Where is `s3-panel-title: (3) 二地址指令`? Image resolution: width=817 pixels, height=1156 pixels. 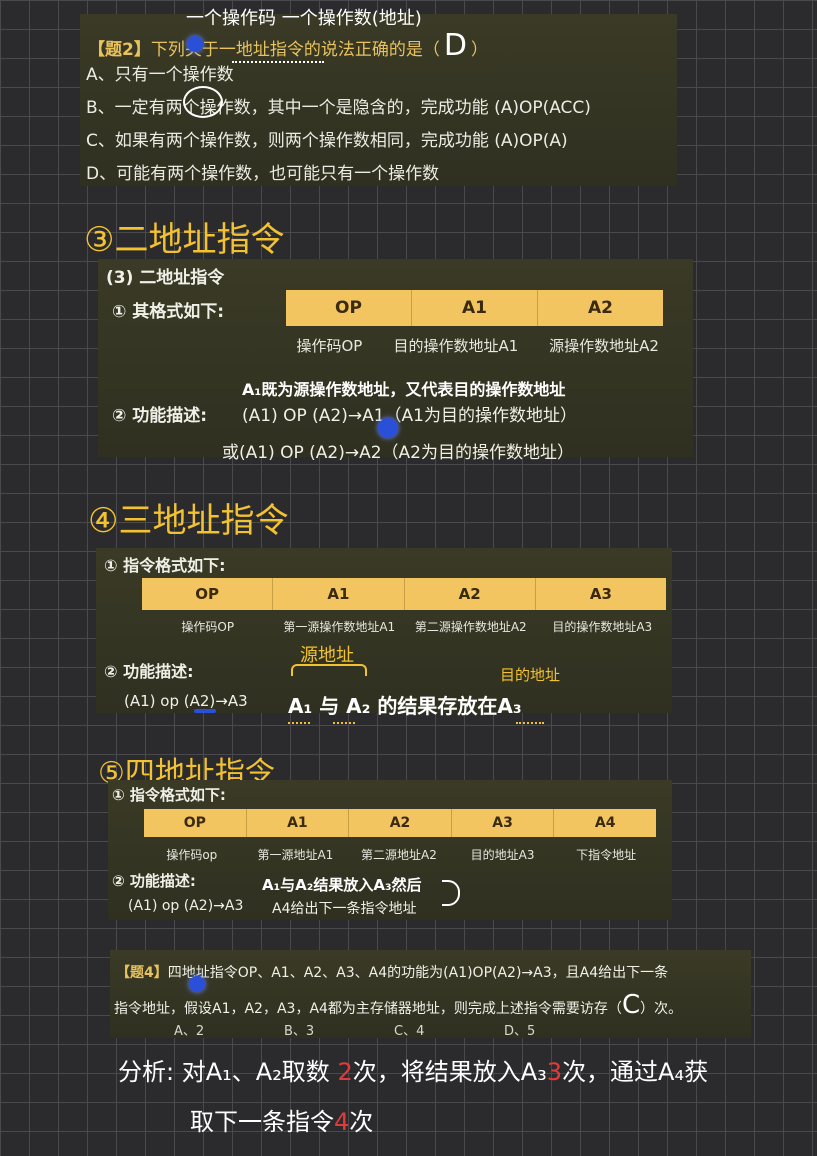 s3-panel-title: (3) 二地址指令 is located at coordinates (165, 278).